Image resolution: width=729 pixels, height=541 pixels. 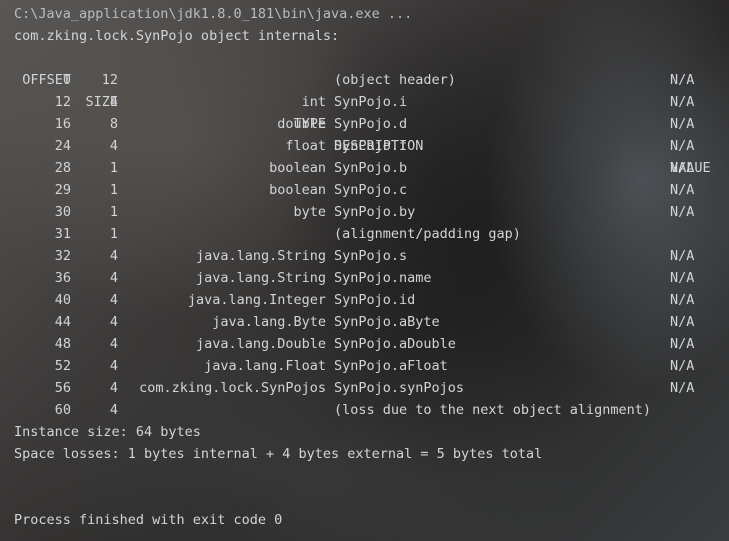 I want to click on offset-cell: 48, so click(x=62, y=344).